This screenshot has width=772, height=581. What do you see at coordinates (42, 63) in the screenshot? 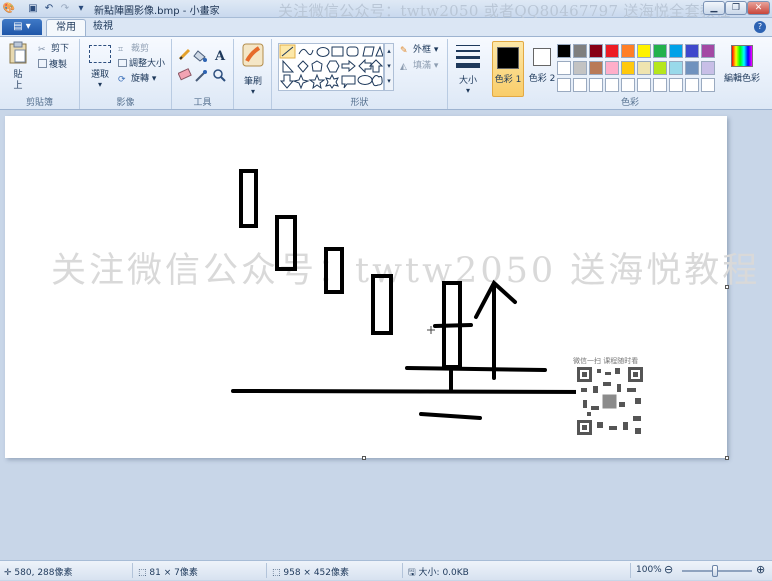
I see `copy-icon` at bounding box center [42, 63].